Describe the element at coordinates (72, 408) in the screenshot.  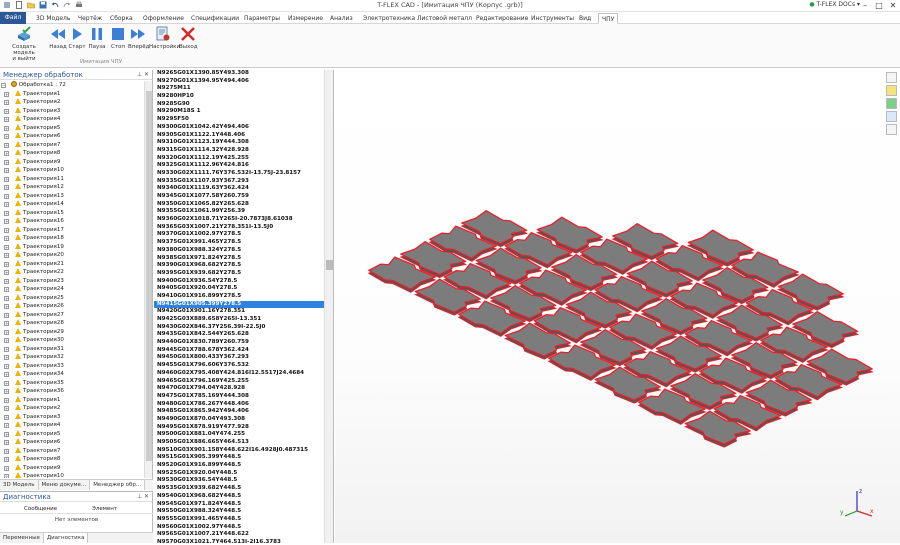
I see `tree-item: + Траектория2` at that location.